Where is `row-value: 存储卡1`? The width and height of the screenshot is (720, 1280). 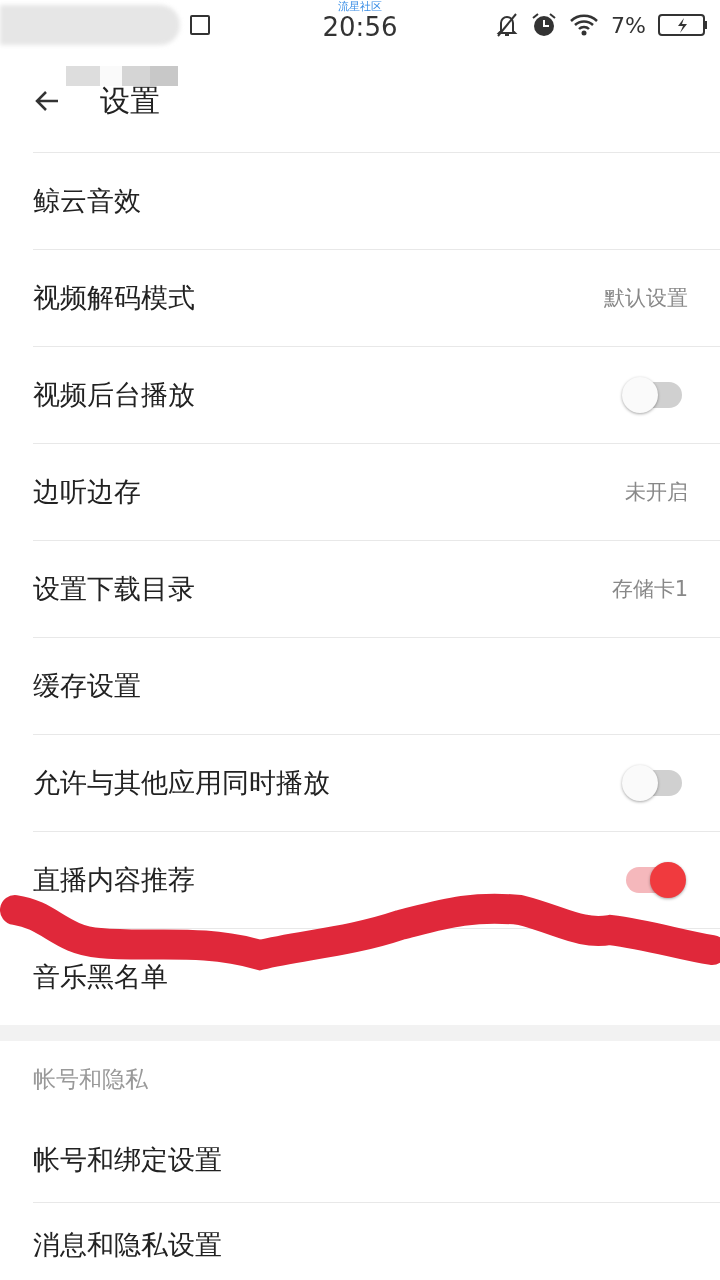
row-value: 存储卡1 is located at coordinates (649, 589).